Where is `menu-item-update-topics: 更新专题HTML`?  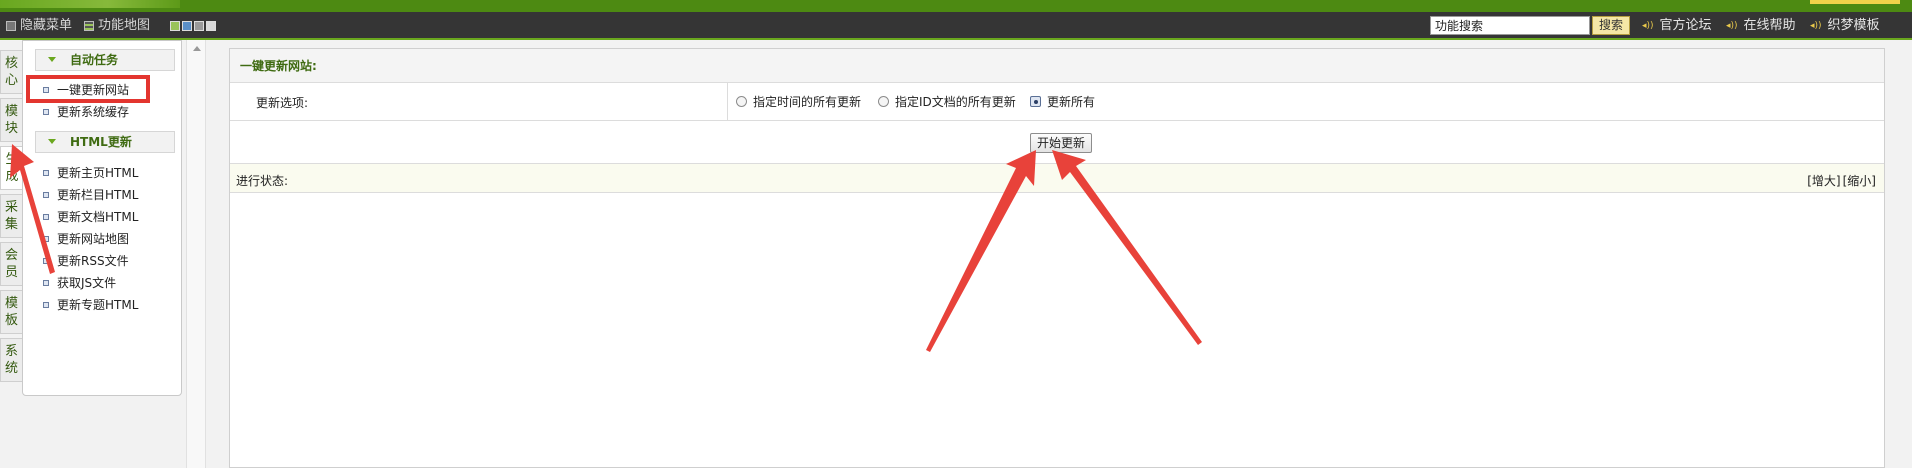 menu-item-update-topics: 更新专题HTML is located at coordinates (90, 305).